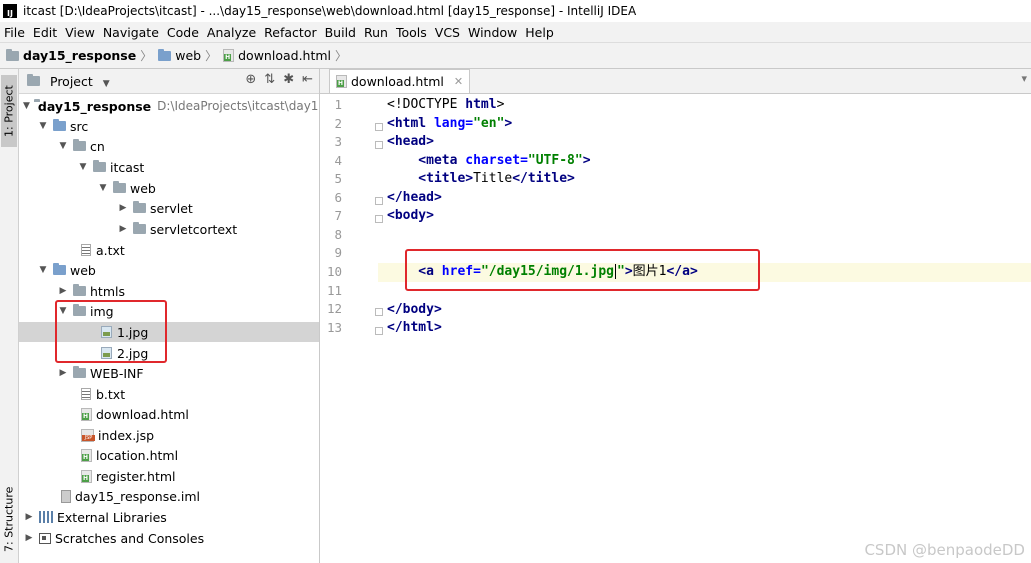 The image size is (1031, 563). I want to click on menu-vcs: VCS, so click(447, 32).